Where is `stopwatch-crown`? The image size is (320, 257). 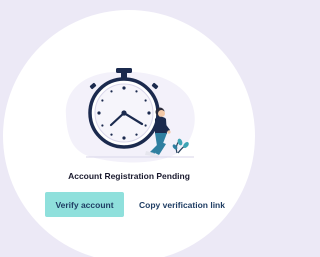 stopwatch-crown is located at coordinates (124, 70).